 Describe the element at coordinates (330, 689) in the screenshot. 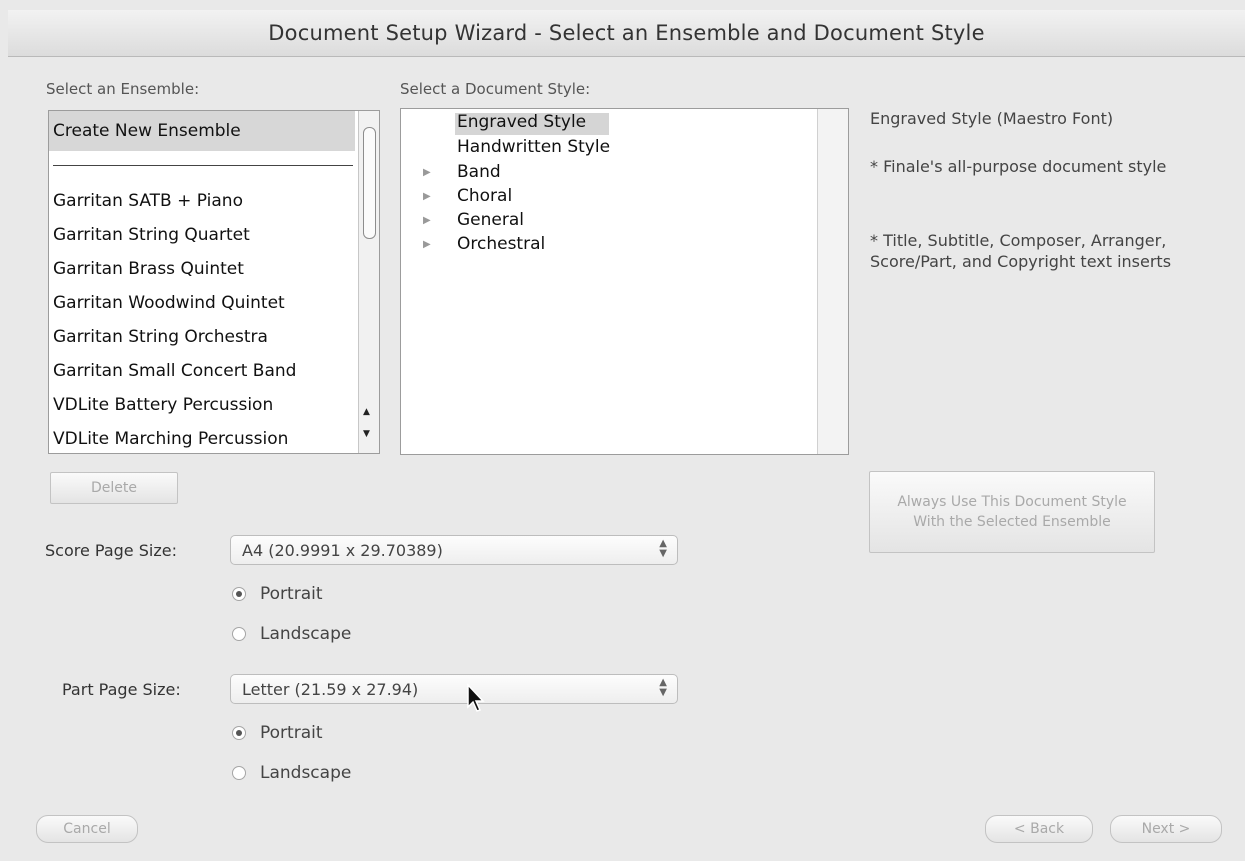

I see `part-page-size-value: Letter (21.59 x 27.94)` at that location.